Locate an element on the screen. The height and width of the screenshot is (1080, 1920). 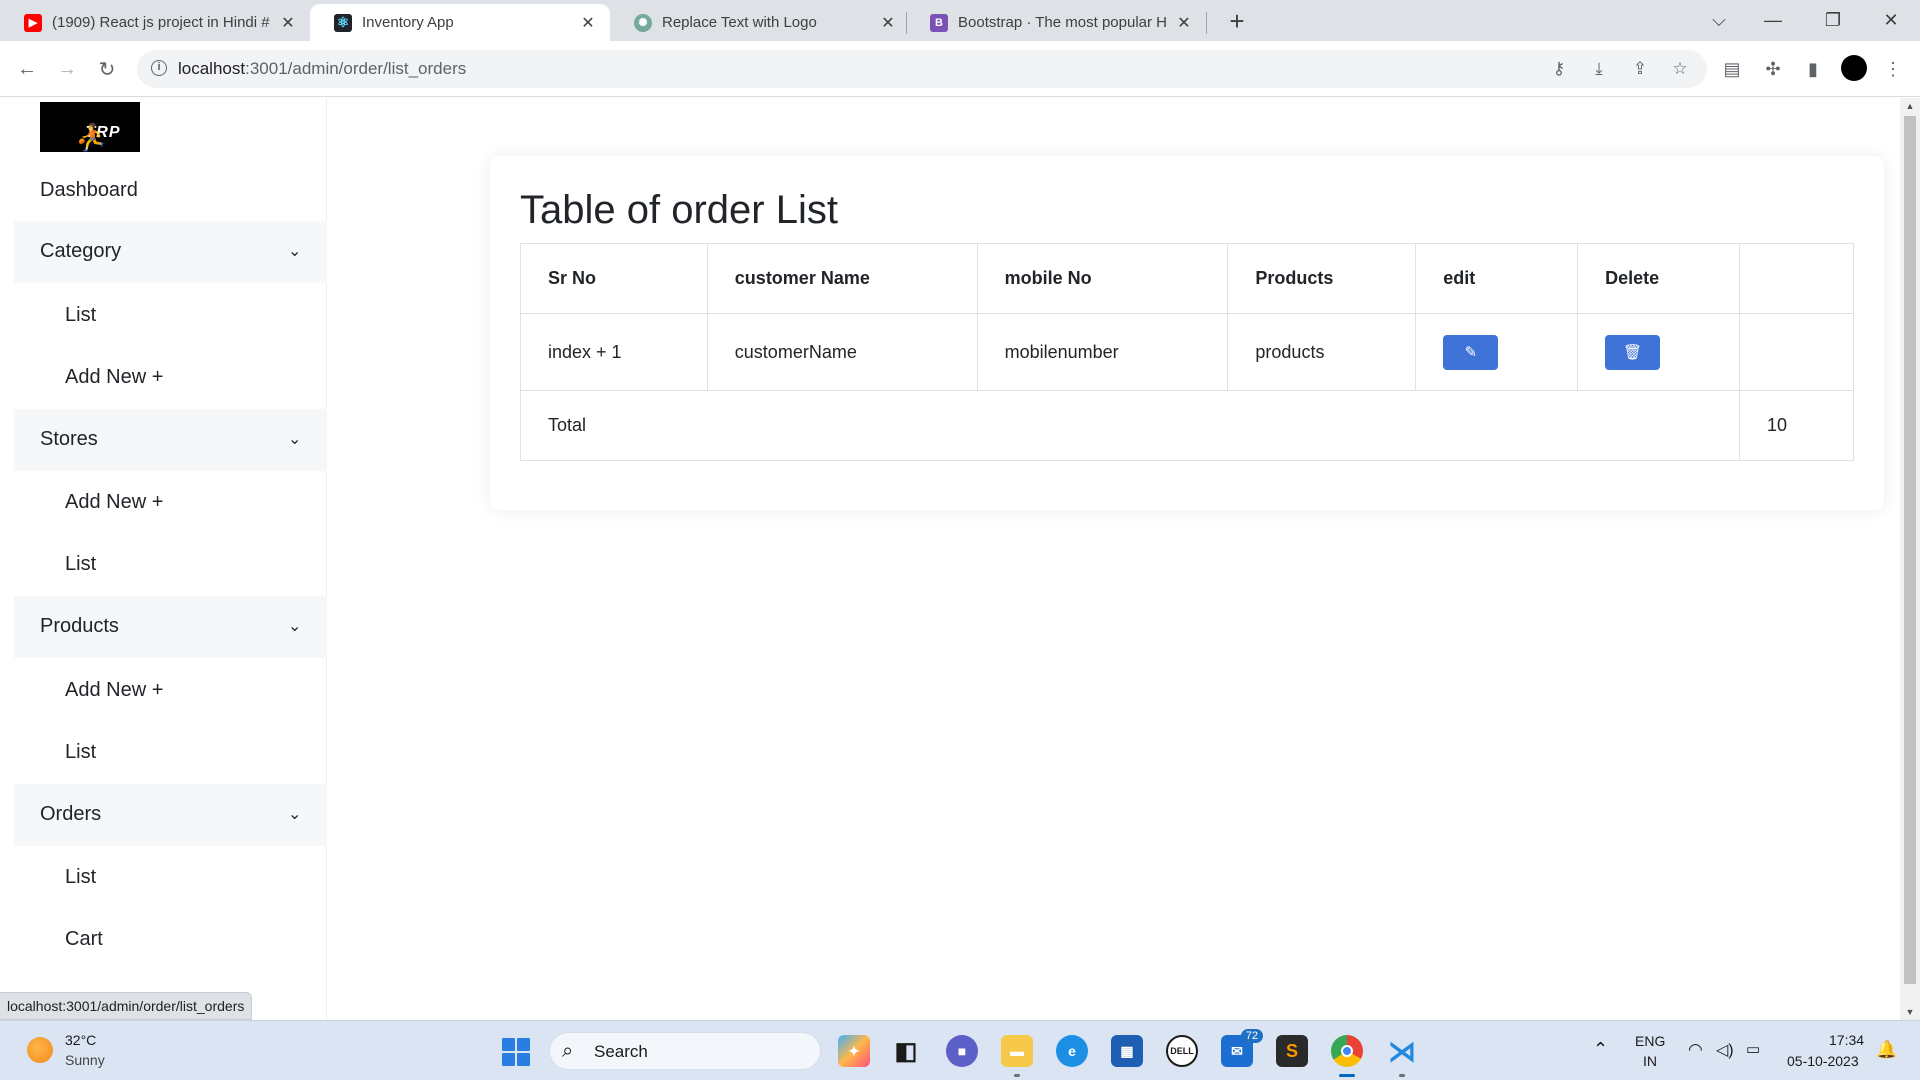
scroll-down-icon: ▼ is located at coordinates (1910, 1012).